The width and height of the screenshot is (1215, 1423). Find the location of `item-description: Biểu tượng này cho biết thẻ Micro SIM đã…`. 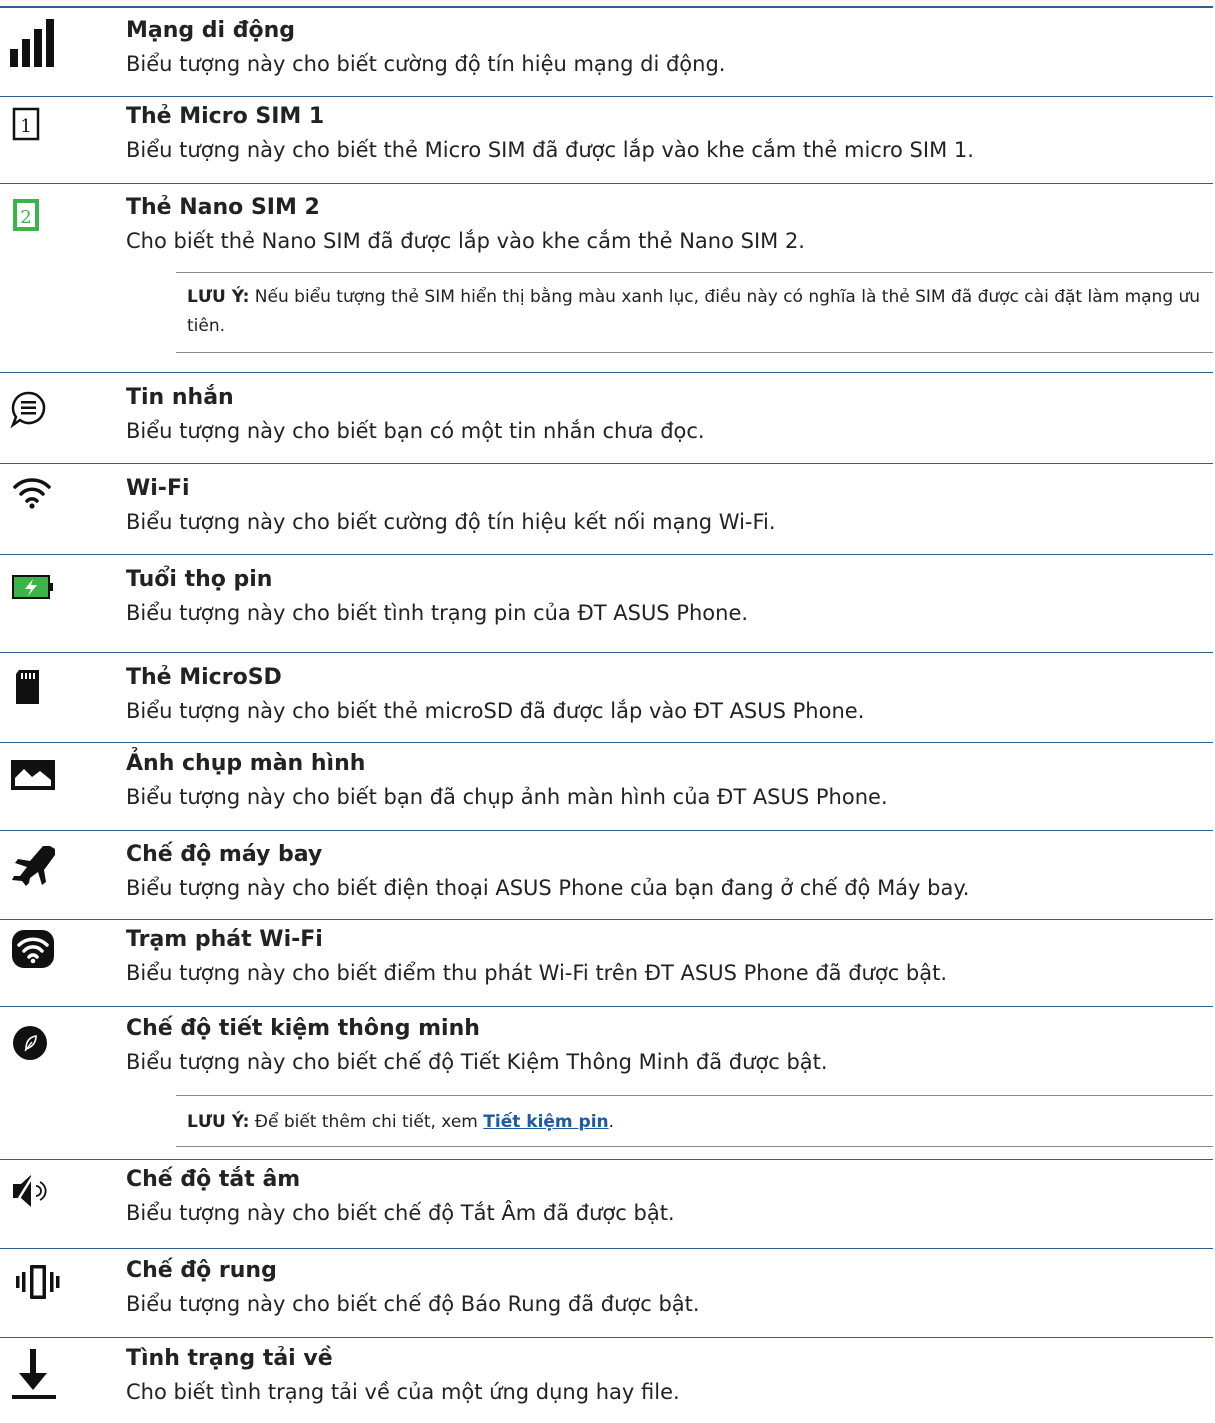

item-description: Biểu tượng này cho biết thẻ Micro SIM đã… is located at coordinates (550, 150).